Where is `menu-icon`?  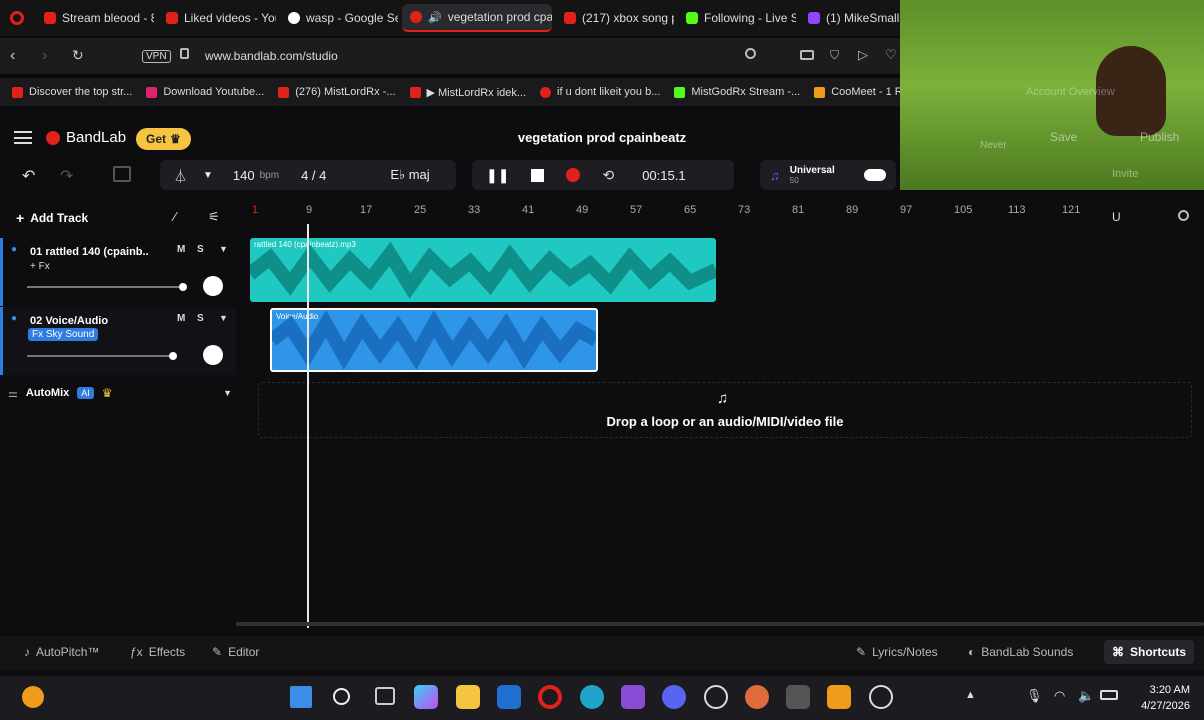 menu-icon is located at coordinates (23, 137).